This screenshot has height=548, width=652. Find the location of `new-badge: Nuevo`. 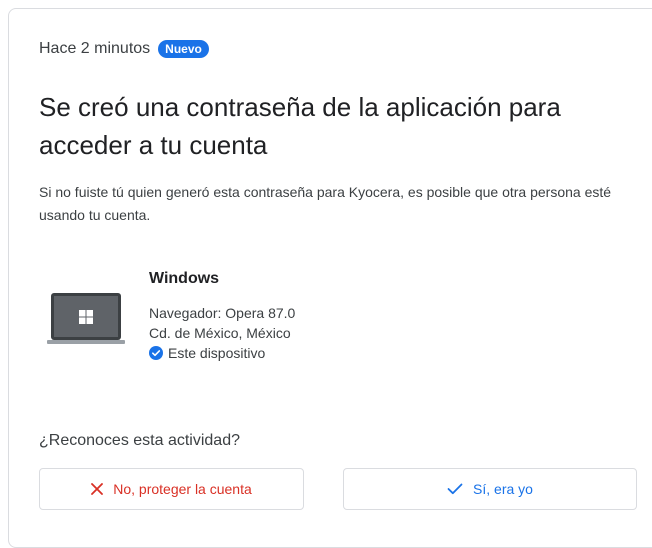

new-badge: Nuevo is located at coordinates (183, 49).